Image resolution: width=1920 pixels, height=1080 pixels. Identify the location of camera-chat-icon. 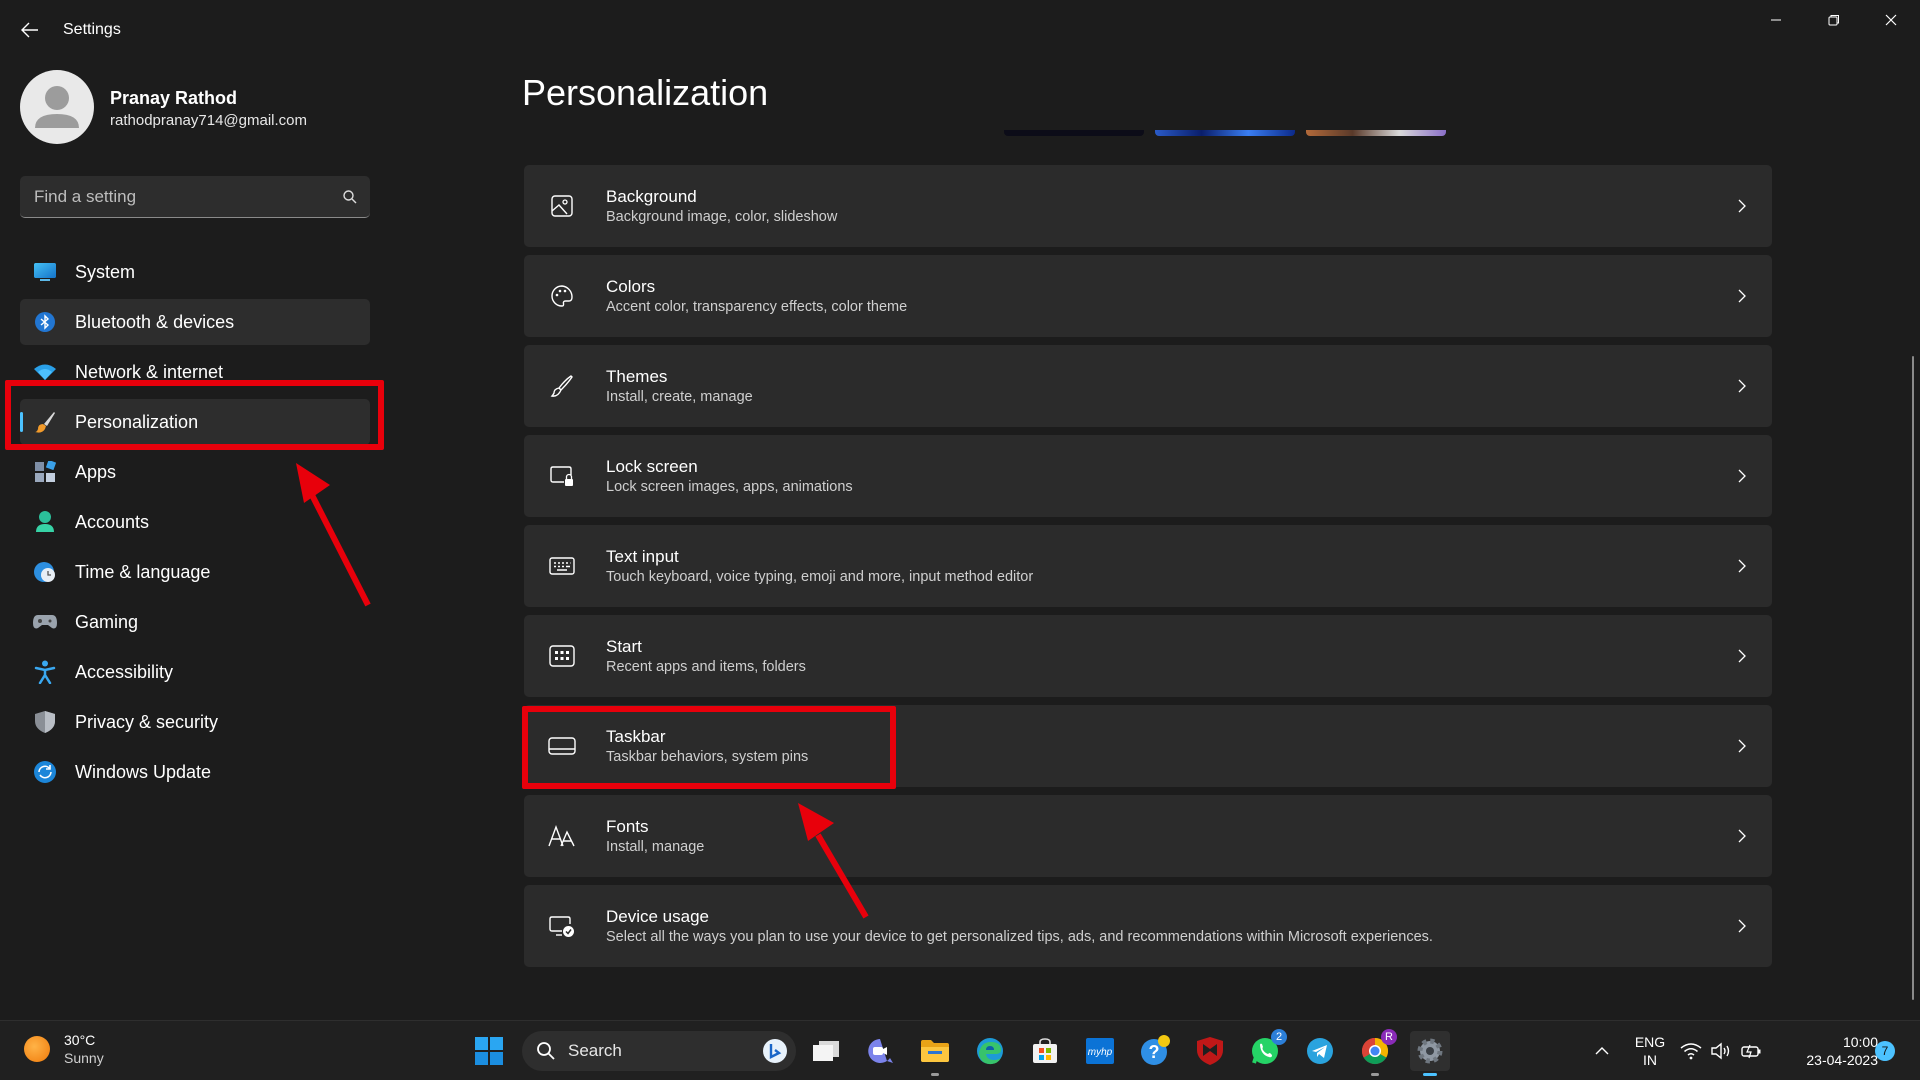
(880, 1051).